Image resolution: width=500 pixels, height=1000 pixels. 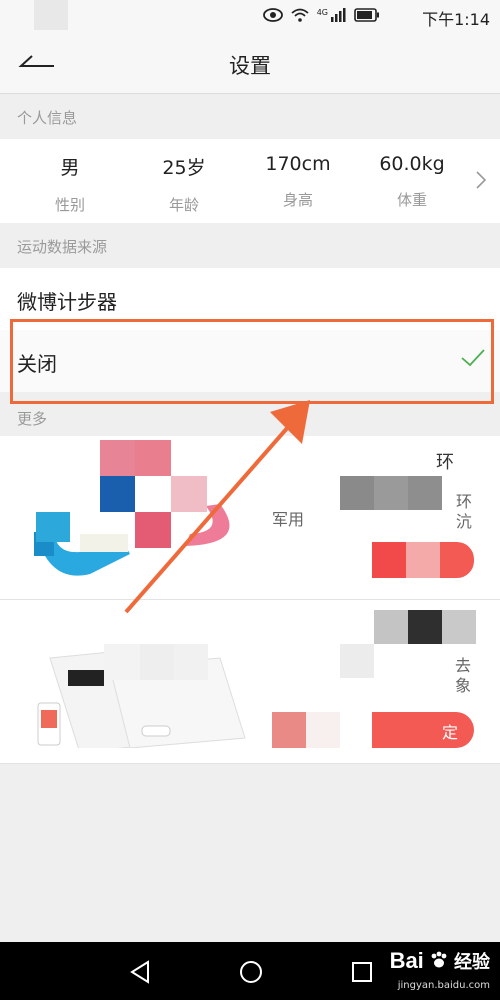 I want to click on height-label: 身高, so click(x=297, y=200).